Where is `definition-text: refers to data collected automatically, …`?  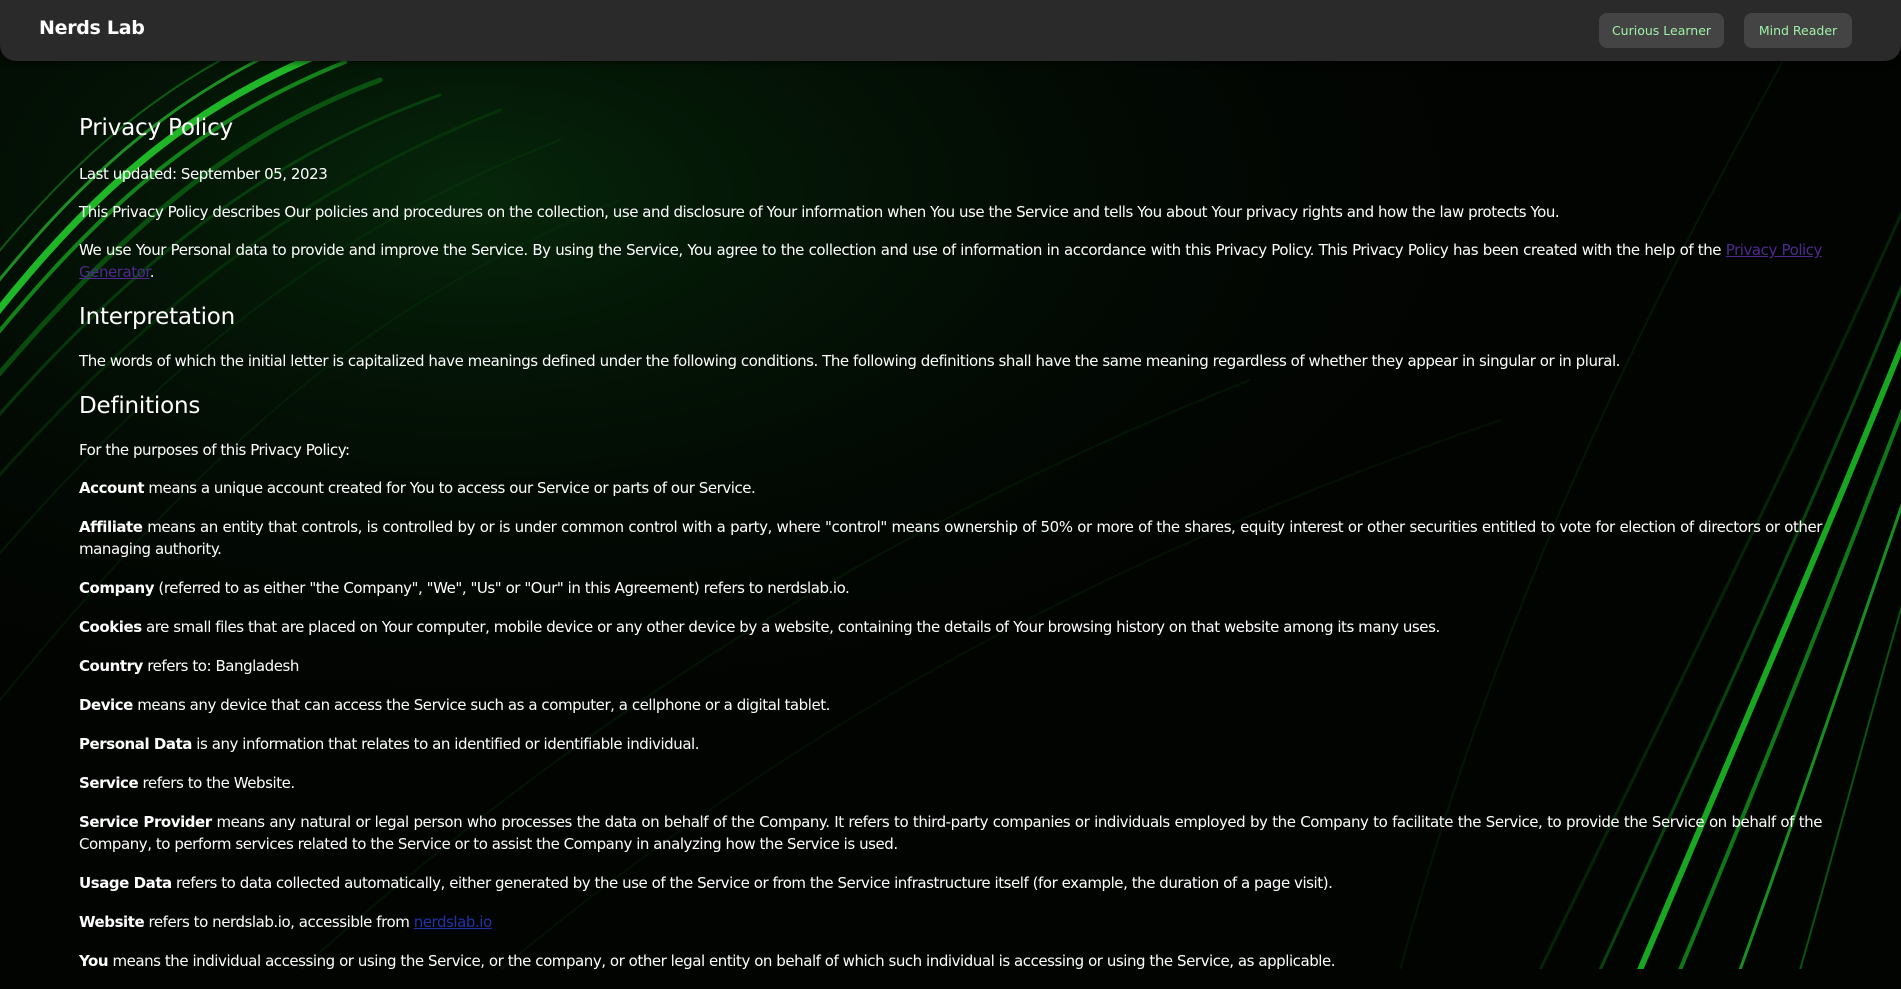
definition-text: refers to data collected automatically, … is located at coordinates (752, 883).